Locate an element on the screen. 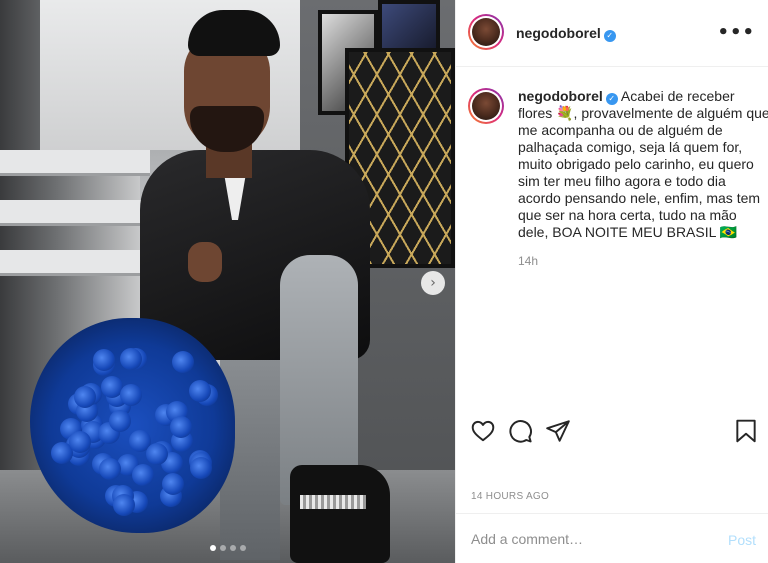 The image size is (768, 563). more-options-icon: ••• is located at coordinates (736, 32).